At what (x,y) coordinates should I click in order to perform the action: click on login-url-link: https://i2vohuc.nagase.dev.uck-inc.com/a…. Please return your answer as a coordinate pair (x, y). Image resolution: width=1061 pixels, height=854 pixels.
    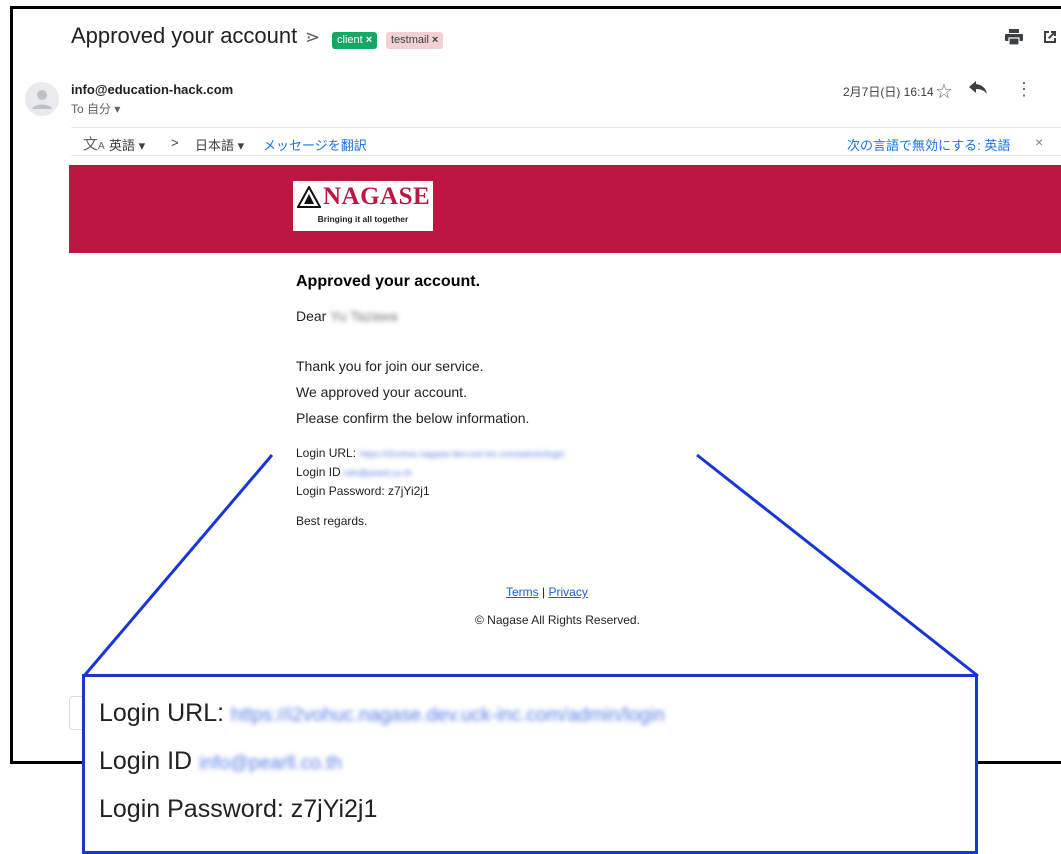
    Looking at the image, I should click on (461, 454).